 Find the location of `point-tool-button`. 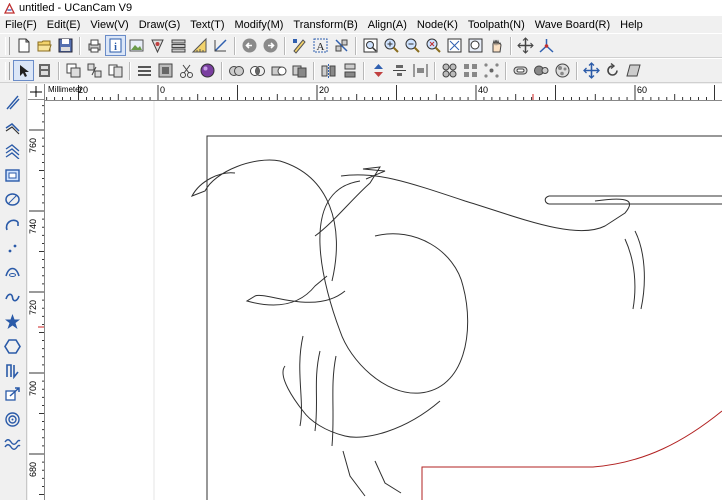

point-tool-button is located at coordinates (12, 248).